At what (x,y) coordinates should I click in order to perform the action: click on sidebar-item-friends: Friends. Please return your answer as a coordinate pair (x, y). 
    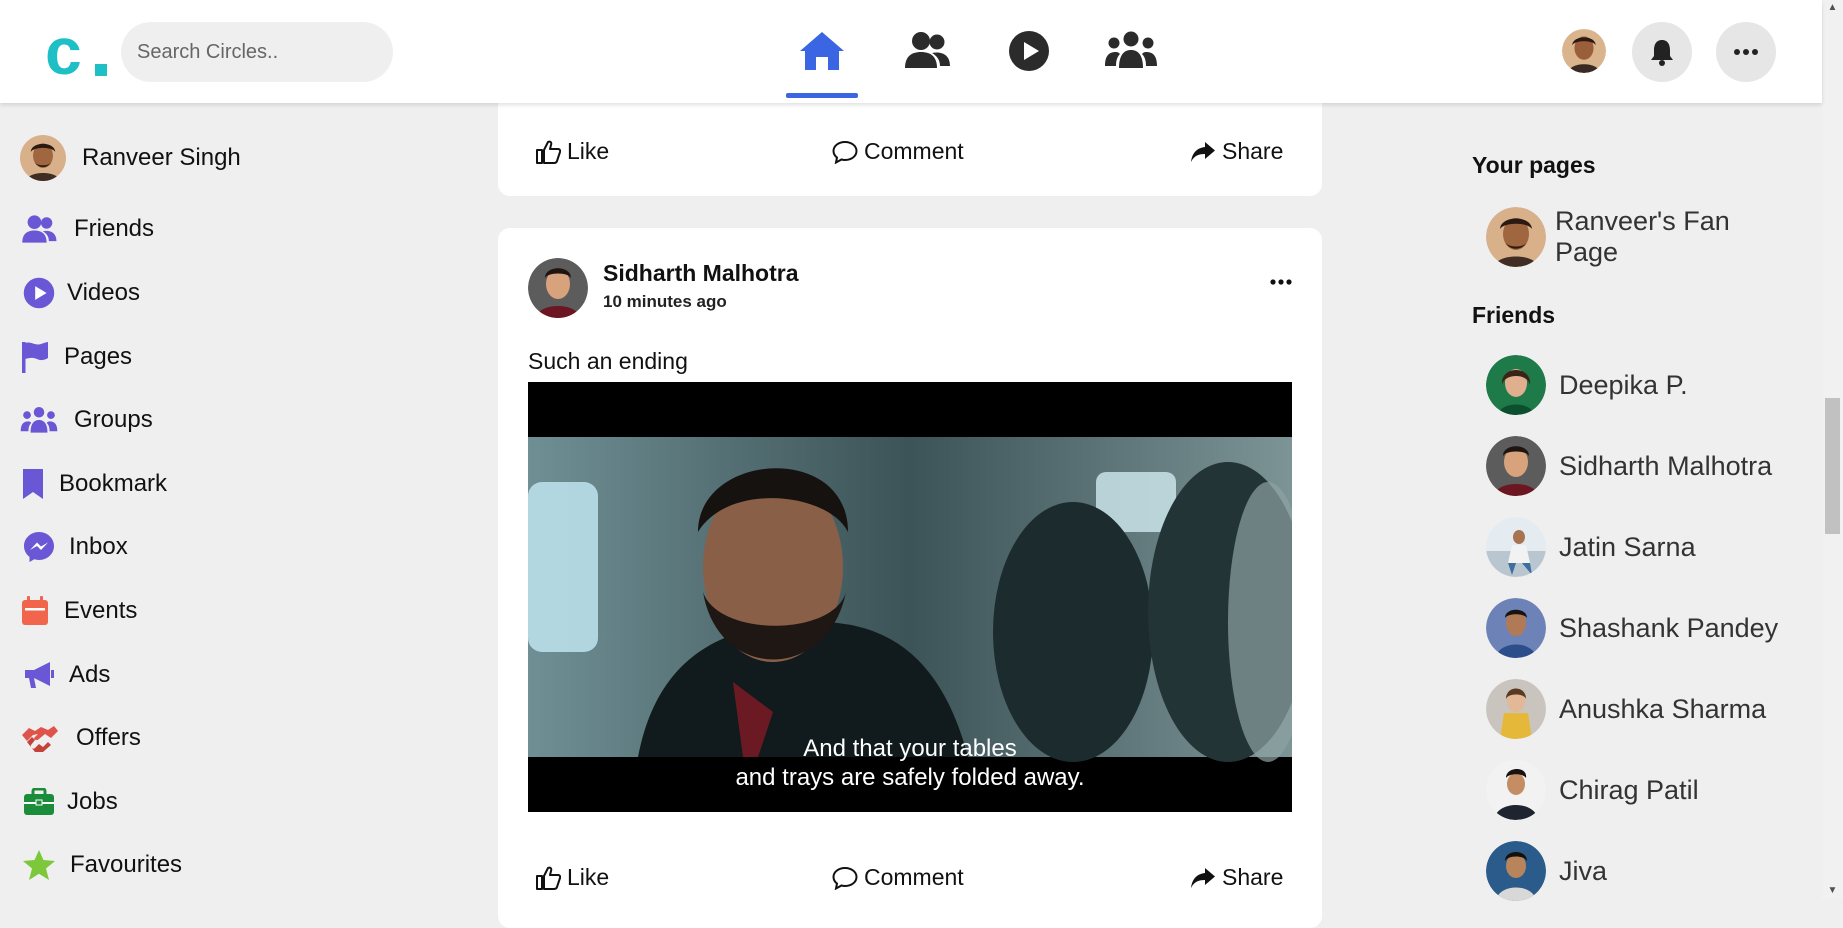
    Looking at the image, I should click on (87, 229).